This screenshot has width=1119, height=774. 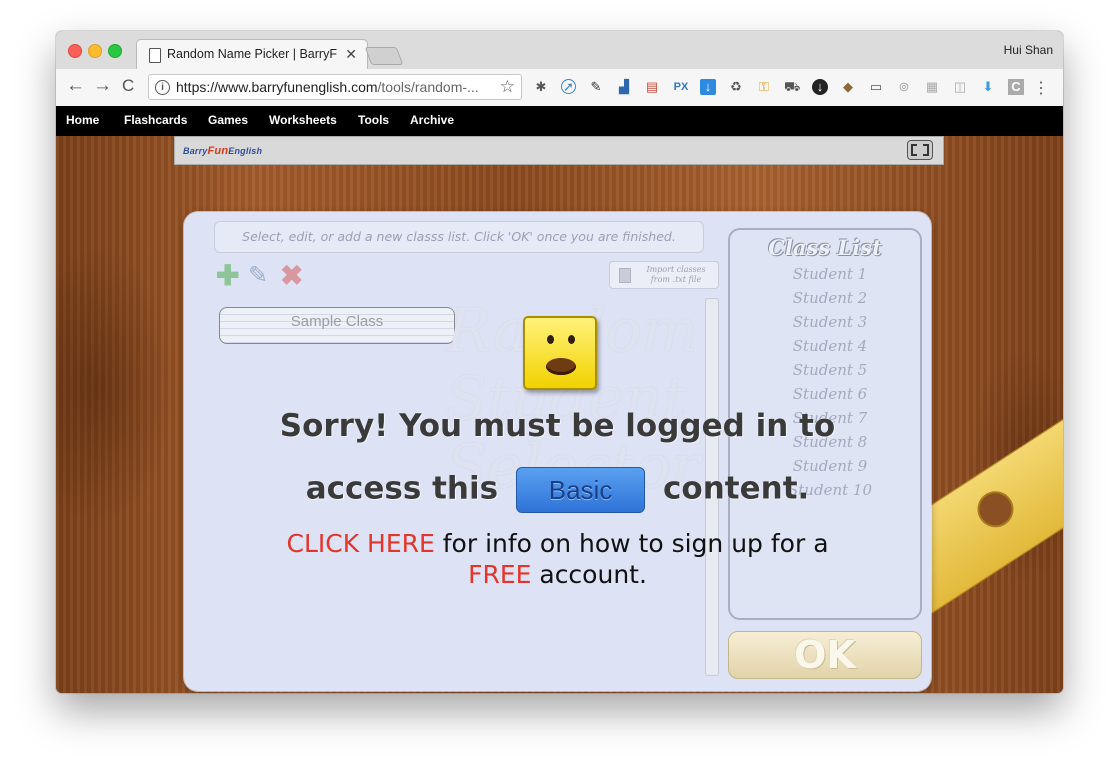 What do you see at coordinates (95, 51) in the screenshot?
I see `minimize-window-button` at bounding box center [95, 51].